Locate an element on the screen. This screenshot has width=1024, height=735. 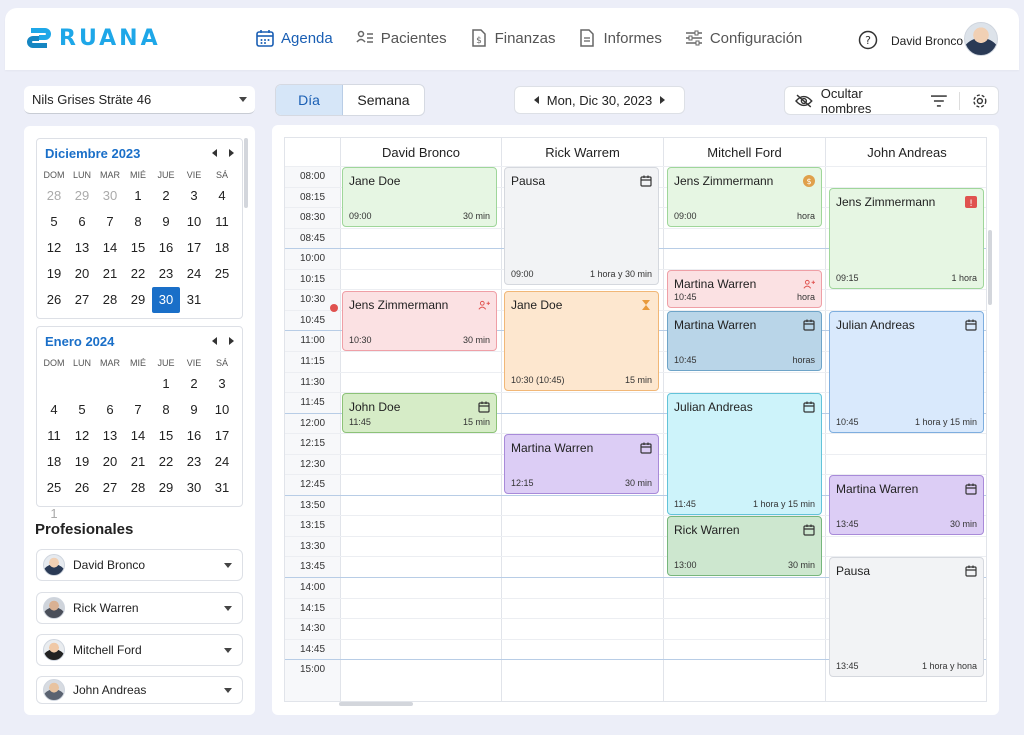
appointment-card: Pausa 09:00 1 hora y 30 min is located at coordinates (581, 226).